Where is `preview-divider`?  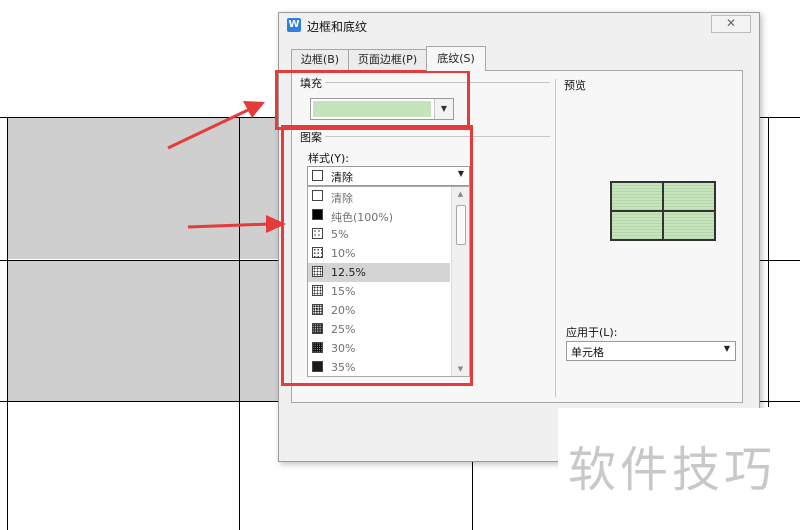 preview-divider is located at coordinates (555, 238).